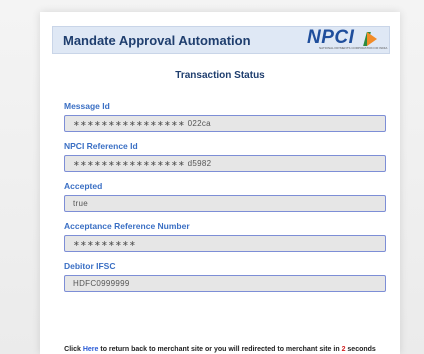 This screenshot has width=424, height=354. I want to click on npci-reference-id-label: NPCI Reference Id, so click(101, 146).